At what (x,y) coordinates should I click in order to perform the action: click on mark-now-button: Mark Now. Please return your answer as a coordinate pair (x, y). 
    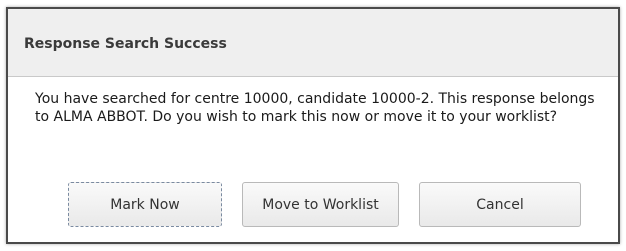
    Looking at the image, I should click on (145, 204).